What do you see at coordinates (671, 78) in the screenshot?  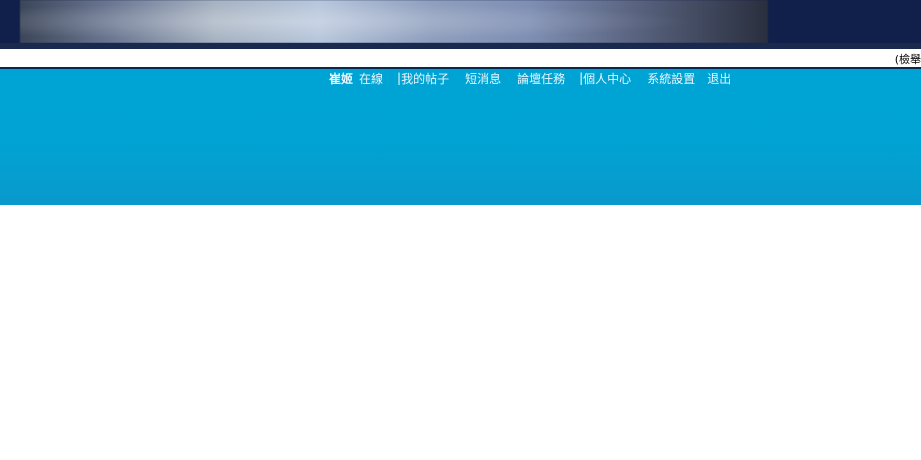 I see `settings-link: 系統設置` at bounding box center [671, 78].